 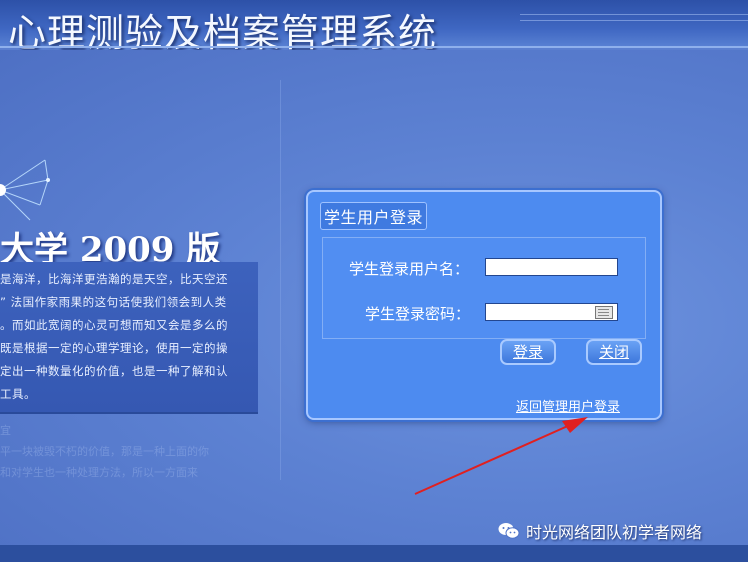 What do you see at coordinates (409, 269) in the screenshot?
I see `username-label: 学生登录用户名：` at bounding box center [409, 269].